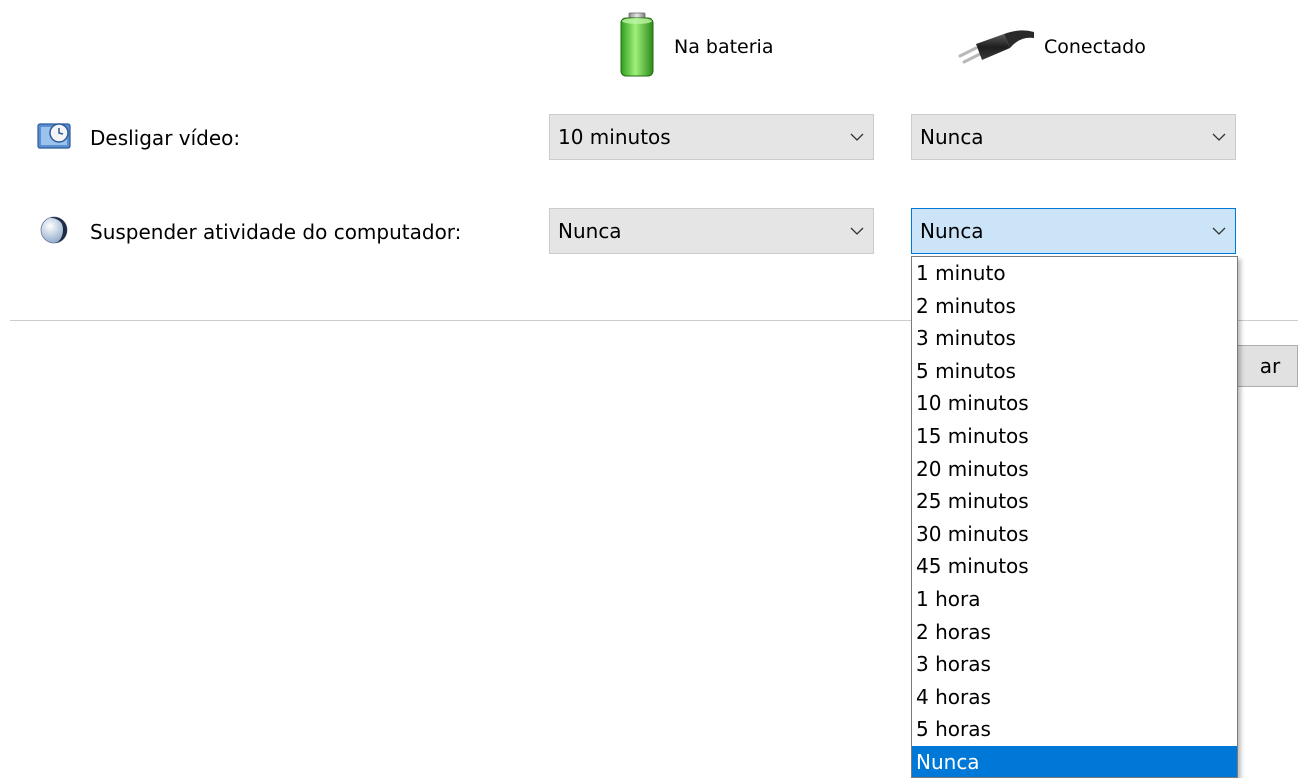 This screenshot has height=778, width=1298. Describe the element at coordinates (1074, 436) in the screenshot. I see `dropdown-option: 15 minutos` at that location.